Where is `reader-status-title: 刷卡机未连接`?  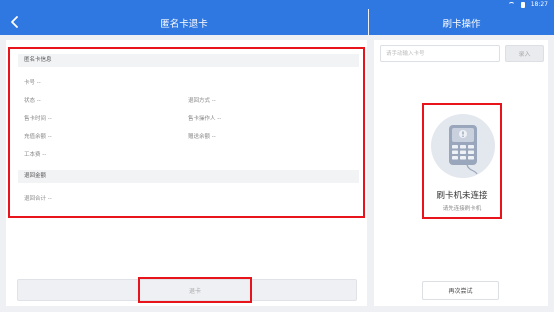 reader-status-title: 刷卡机未连接 is located at coordinates (462, 196).